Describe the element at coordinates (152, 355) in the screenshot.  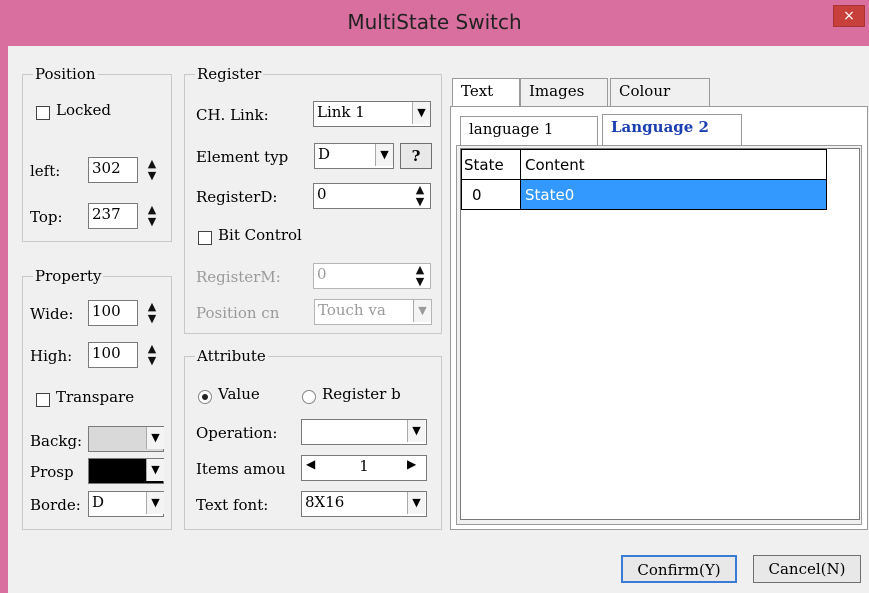
I see `high-spinner: ▲ ▼` at that location.